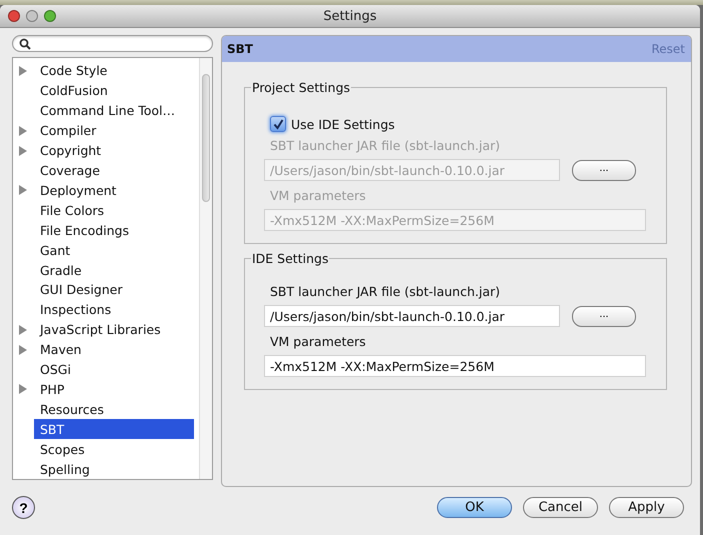 Image resolution: width=703 pixels, height=535 pixels. Describe the element at coordinates (206, 138) in the screenshot. I see `scroll-thumb` at that location.